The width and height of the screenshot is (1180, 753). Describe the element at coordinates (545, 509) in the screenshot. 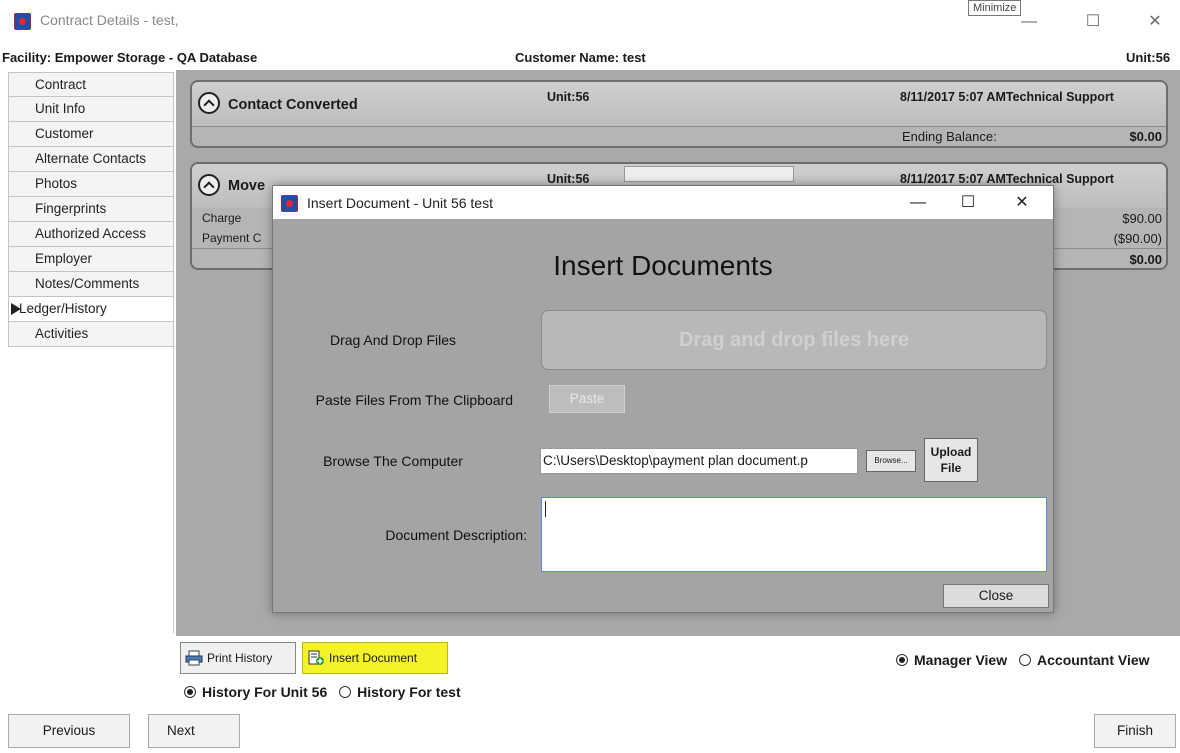

I see `text-caret` at that location.